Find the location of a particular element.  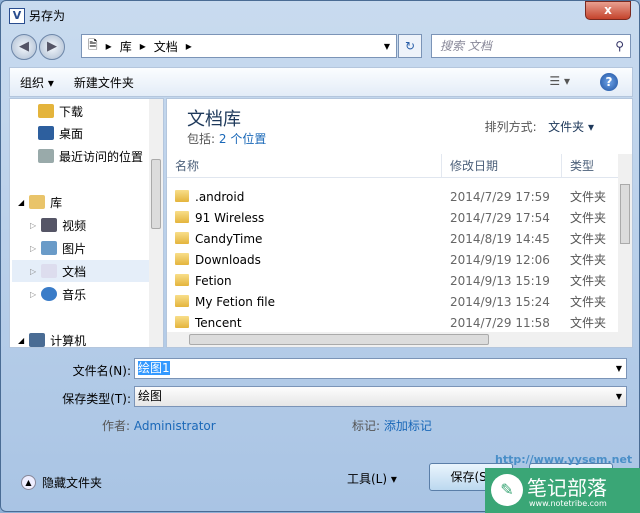

music-icon is located at coordinates (49, 294).